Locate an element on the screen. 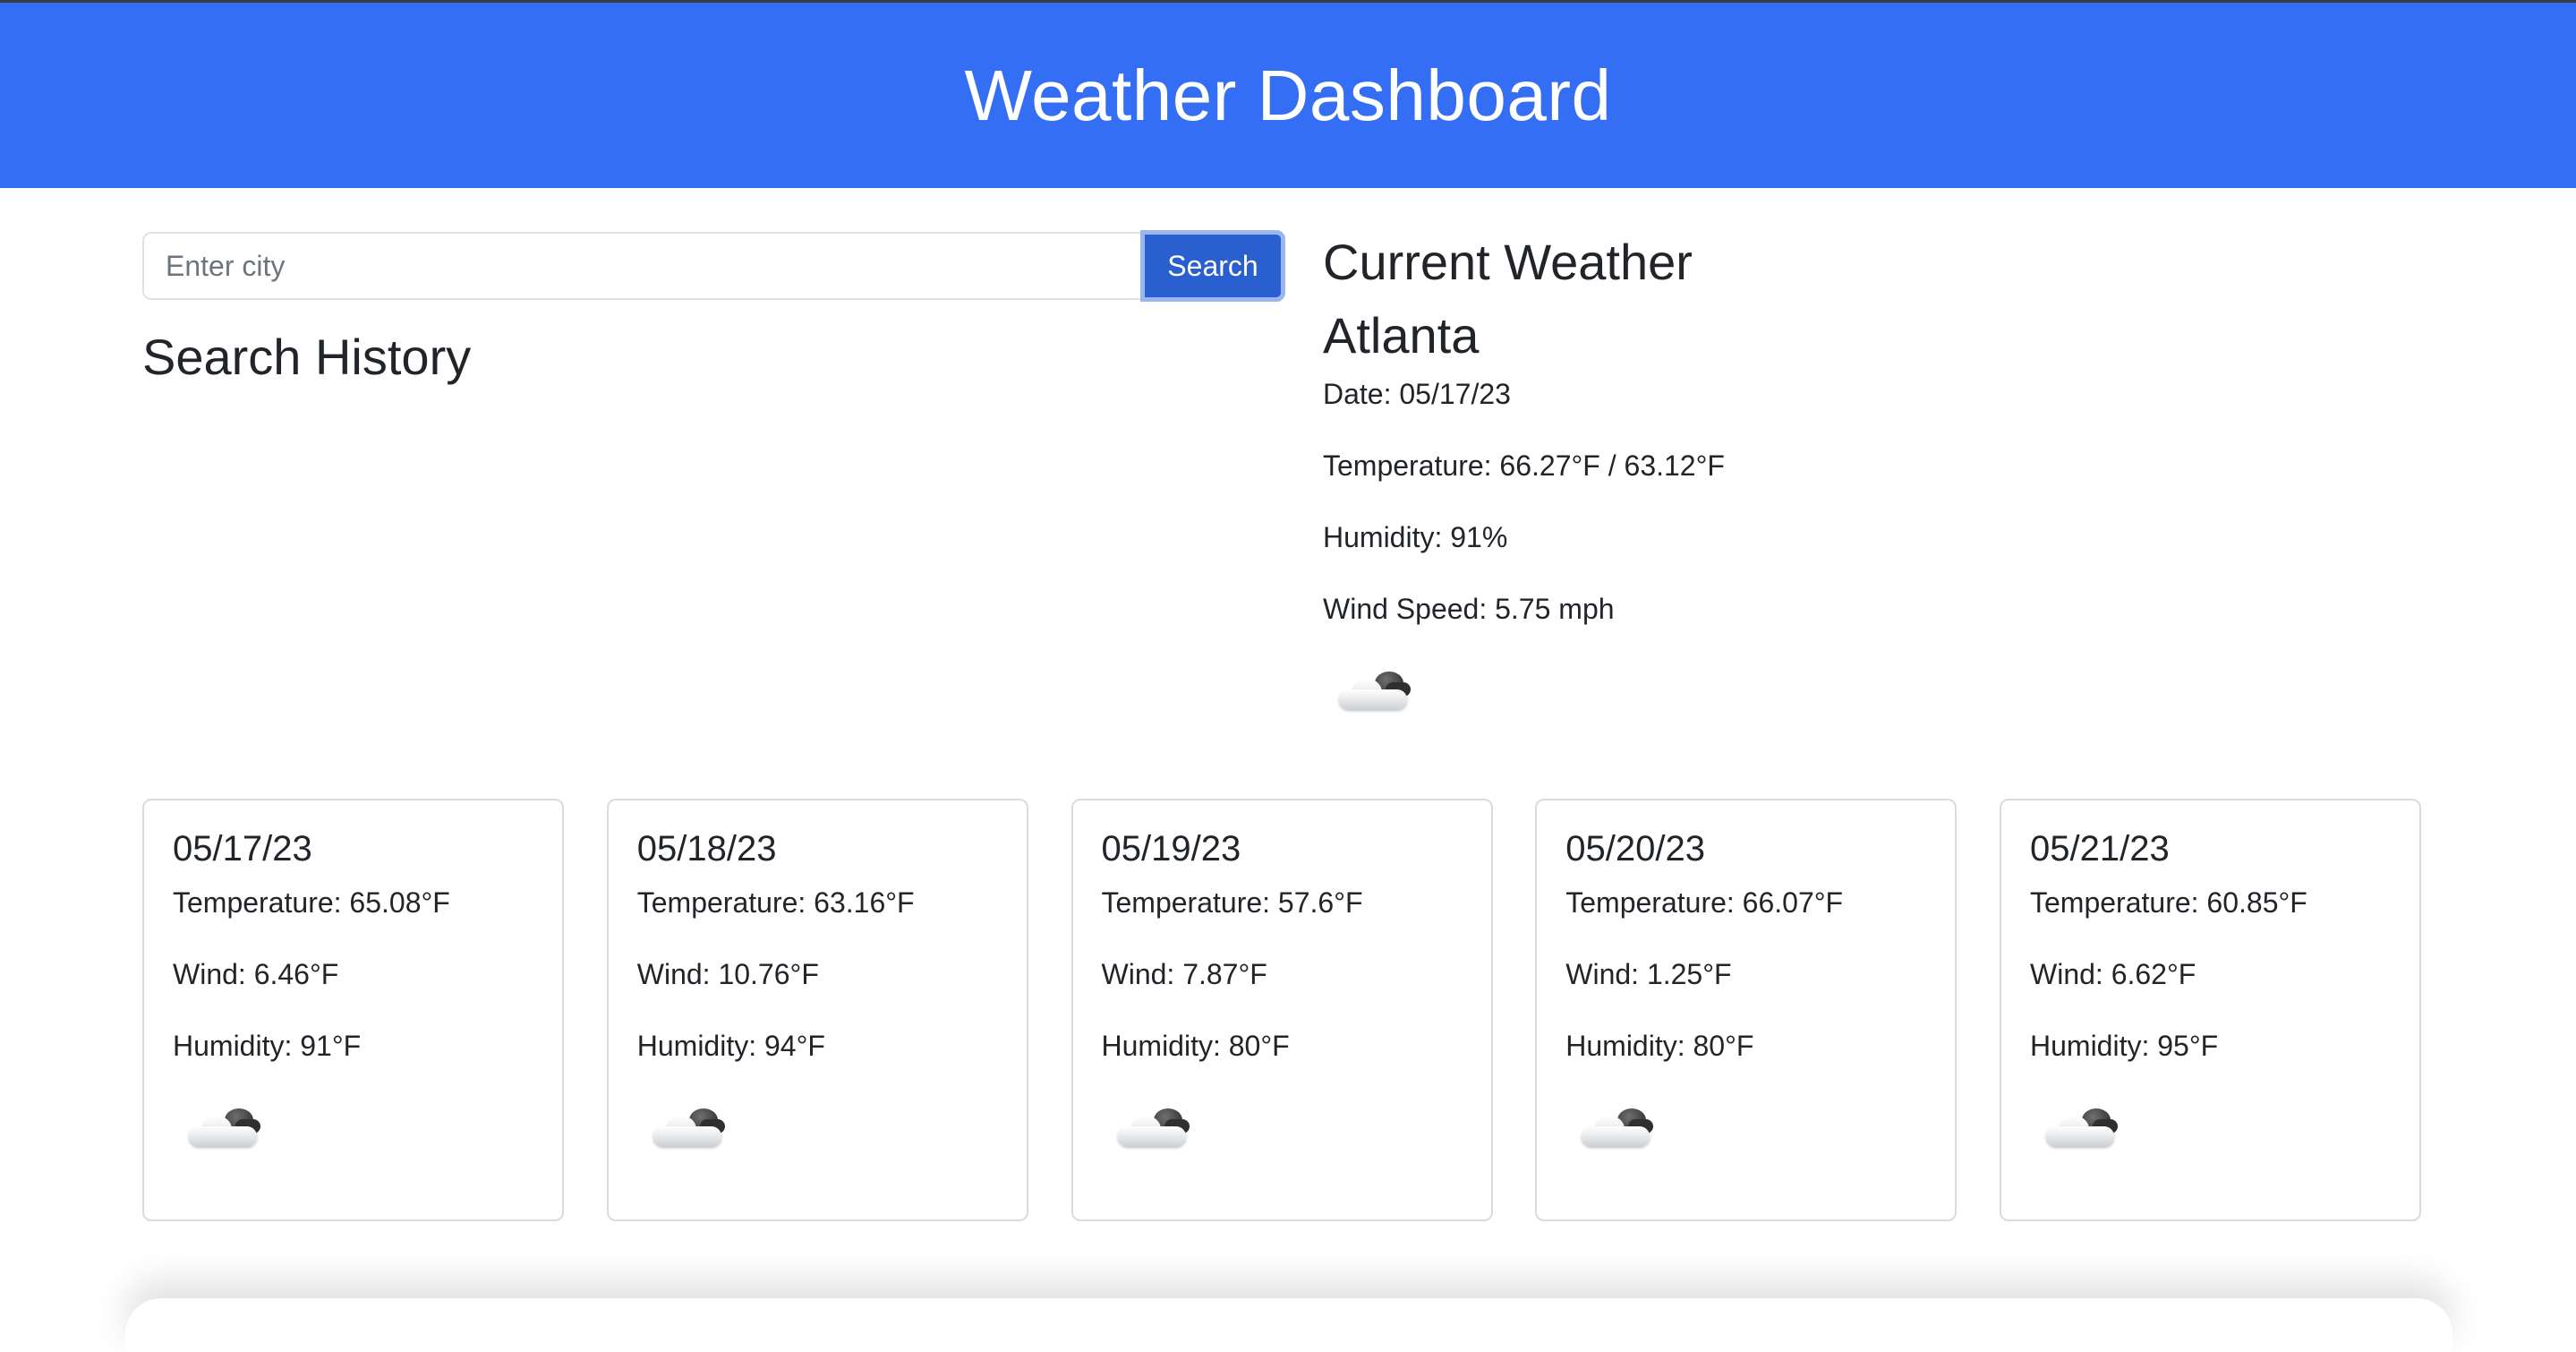 Image resolution: width=2576 pixels, height=1352 pixels. search-history-title: Search History is located at coordinates (307, 357).